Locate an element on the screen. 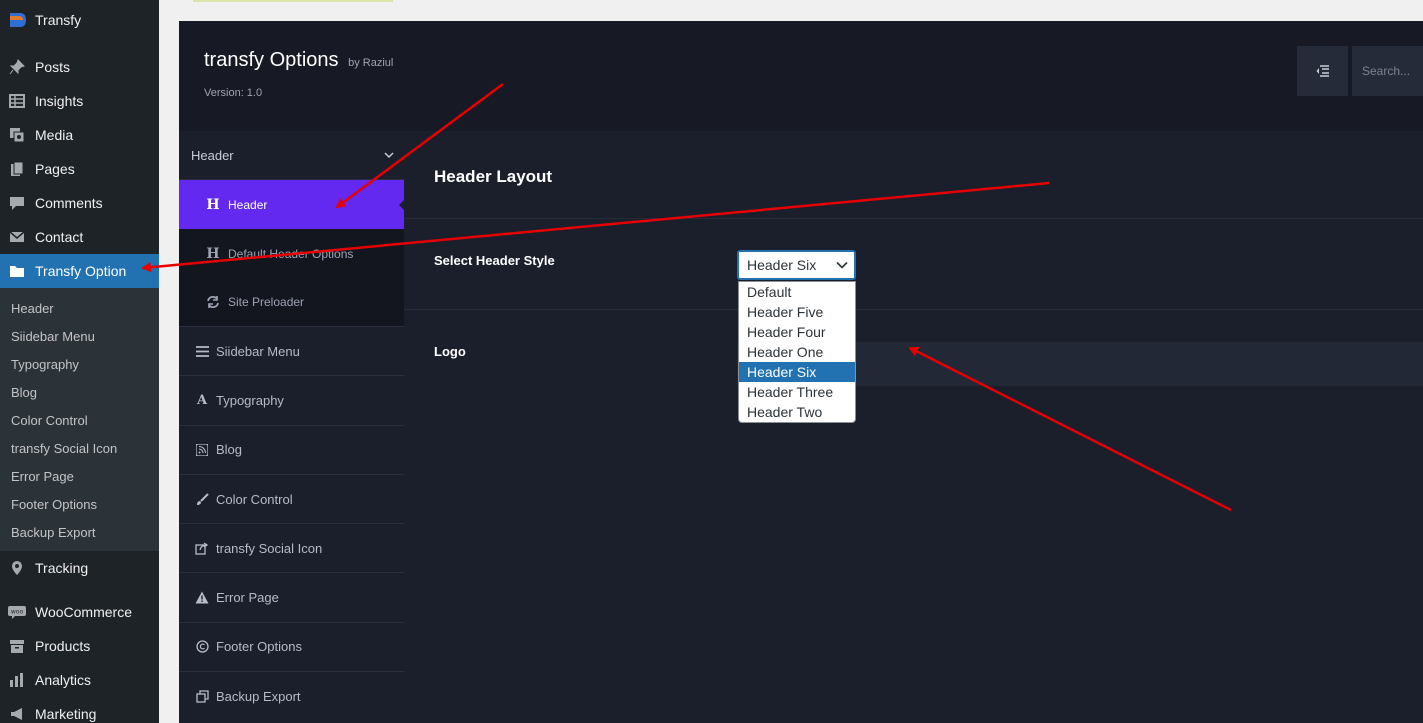 The height and width of the screenshot is (723, 1423). submenu-item-typography: Typography is located at coordinates (79, 364).